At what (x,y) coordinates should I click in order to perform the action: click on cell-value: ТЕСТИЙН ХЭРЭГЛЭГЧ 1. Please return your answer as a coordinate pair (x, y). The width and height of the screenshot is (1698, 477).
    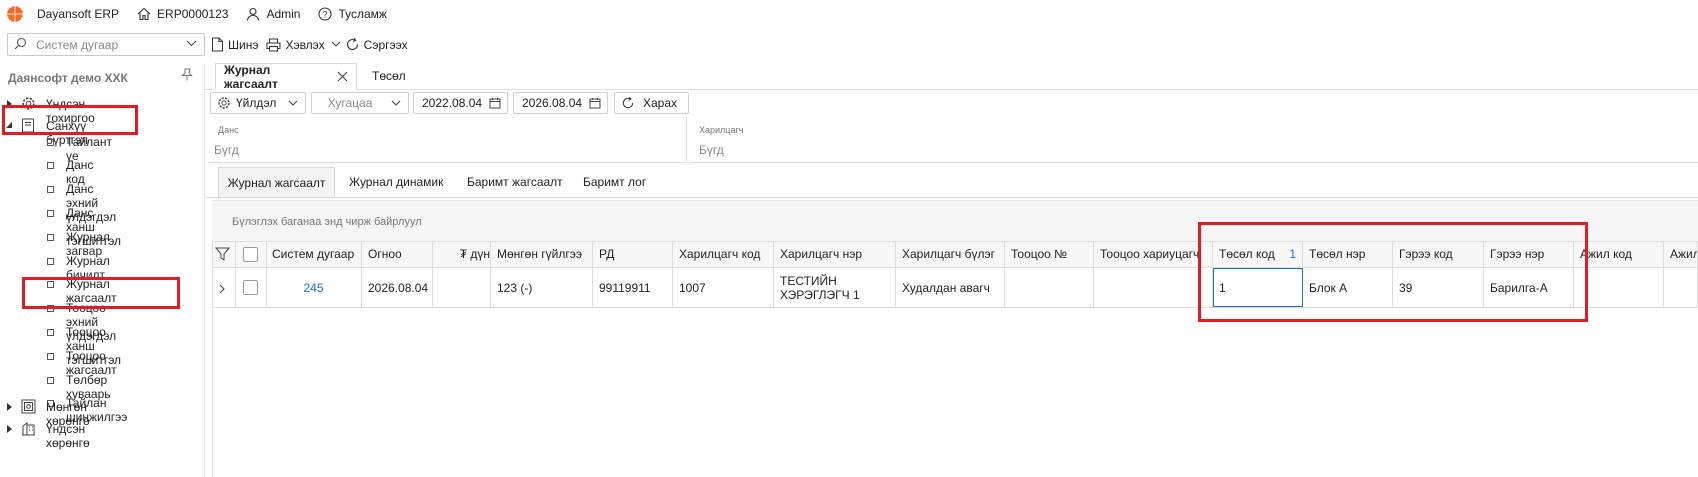
    Looking at the image, I should click on (820, 287).